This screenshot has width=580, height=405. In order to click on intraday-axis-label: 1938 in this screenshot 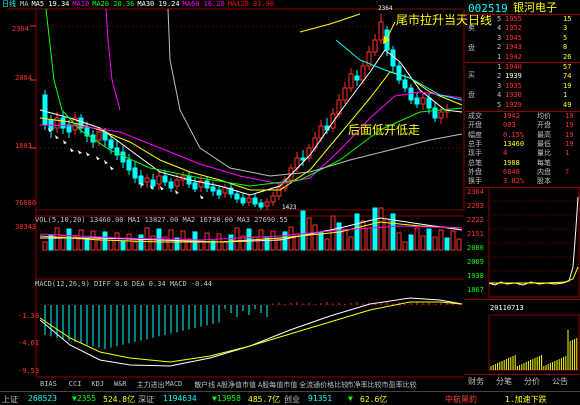, I will do `click(475, 276)`.